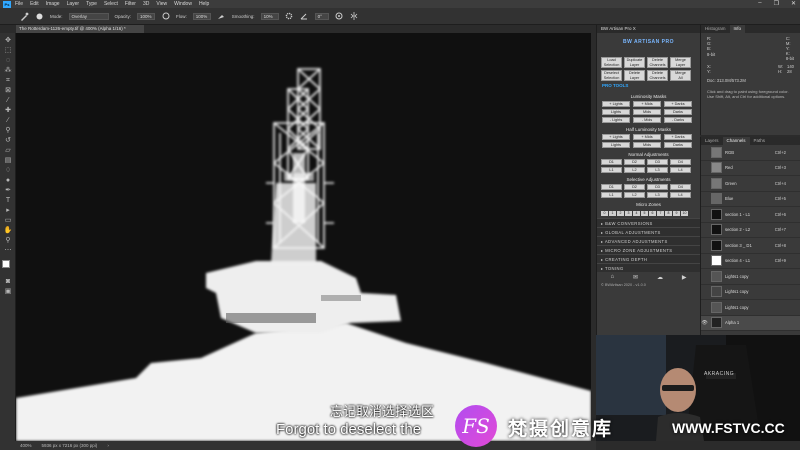  I want to click on zone-10-button: 10, so click(684, 213).